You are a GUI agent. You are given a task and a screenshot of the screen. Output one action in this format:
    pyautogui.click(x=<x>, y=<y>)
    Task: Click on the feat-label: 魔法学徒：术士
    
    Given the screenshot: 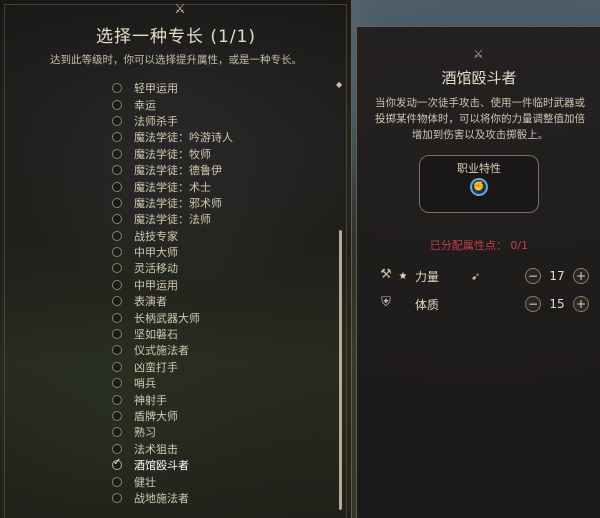 What is the action you would take?
    pyautogui.click(x=172, y=187)
    